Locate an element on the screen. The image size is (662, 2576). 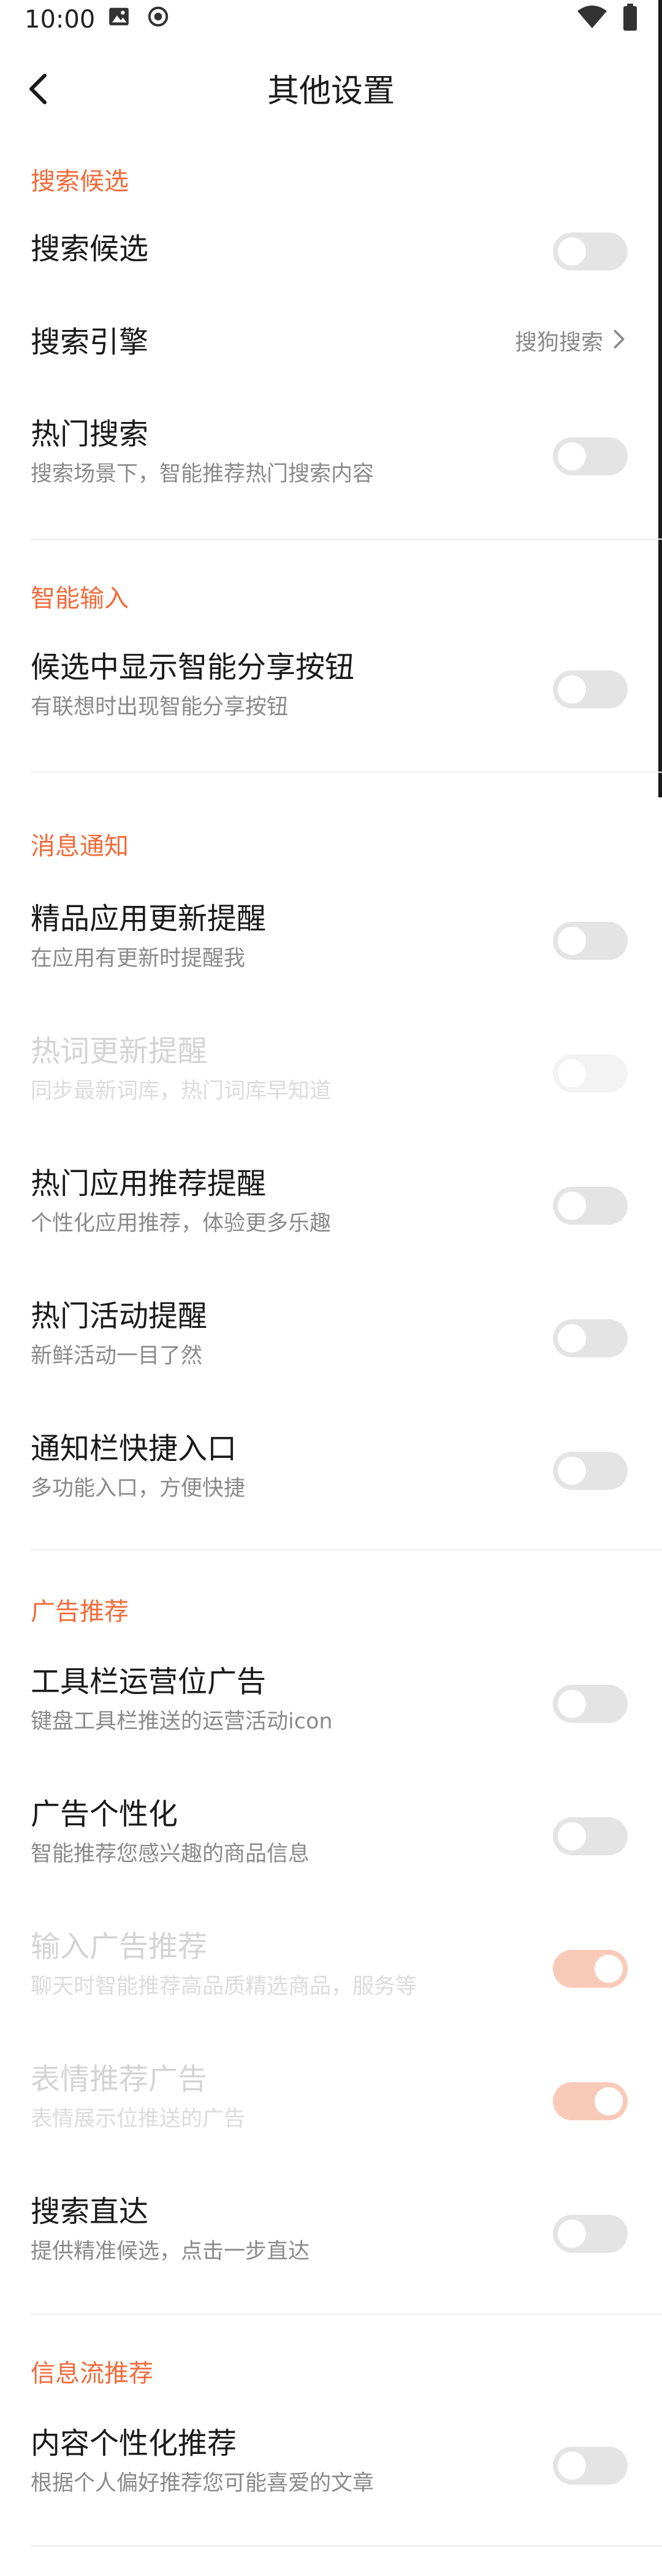
status-icons-right is located at coordinates (607, 18).